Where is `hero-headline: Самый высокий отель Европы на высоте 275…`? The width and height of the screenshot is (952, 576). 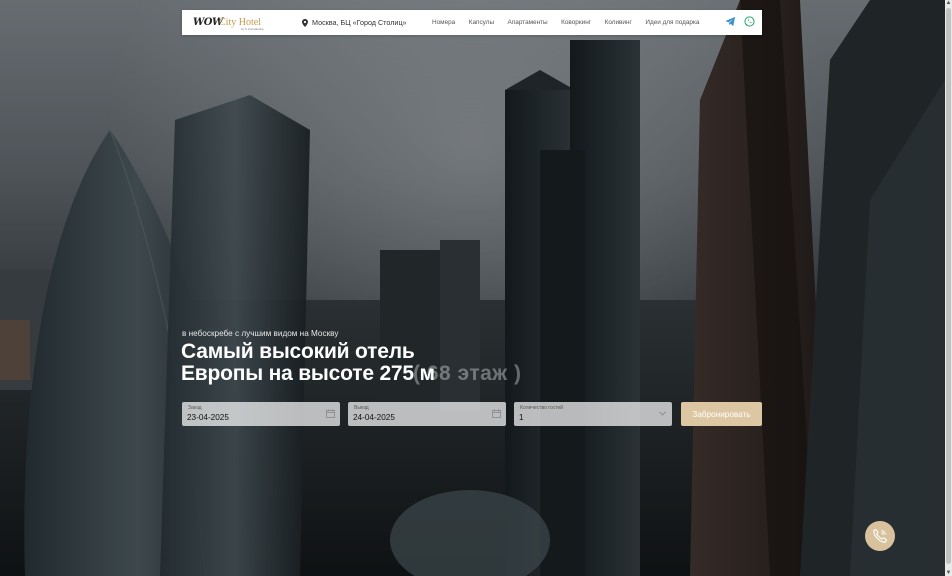
hero-headline: Самый высокий отель Европы на высоте 275… is located at coordinates (308, 363).